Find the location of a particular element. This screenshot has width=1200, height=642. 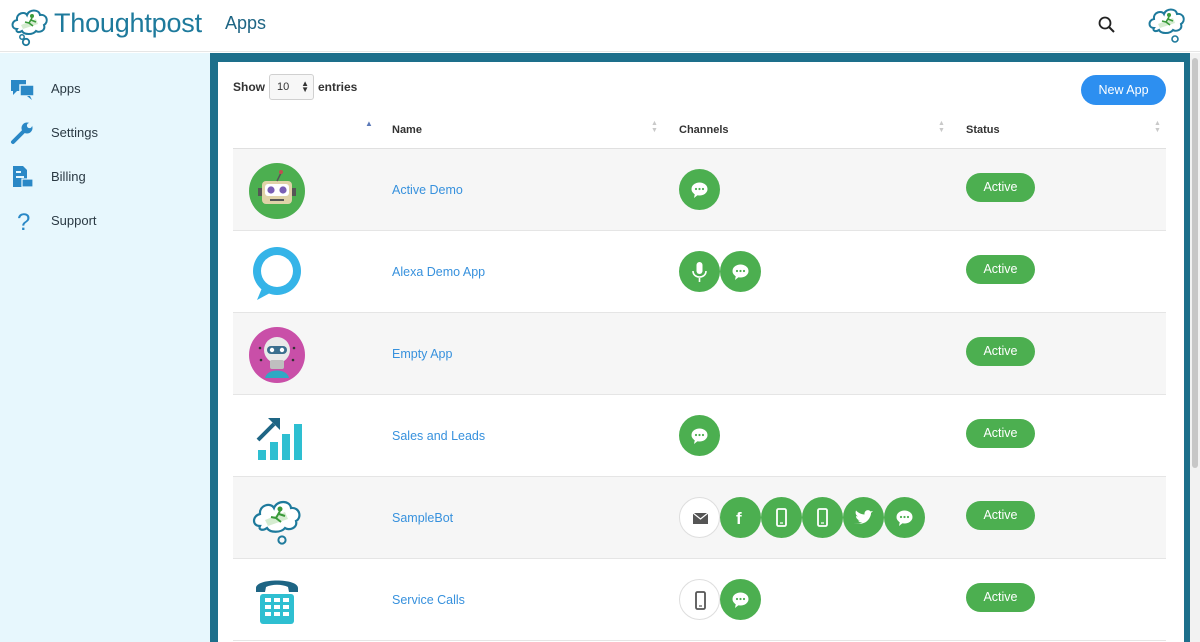

sidebar-item-apps: Apps is located at coordinates (105, 89).